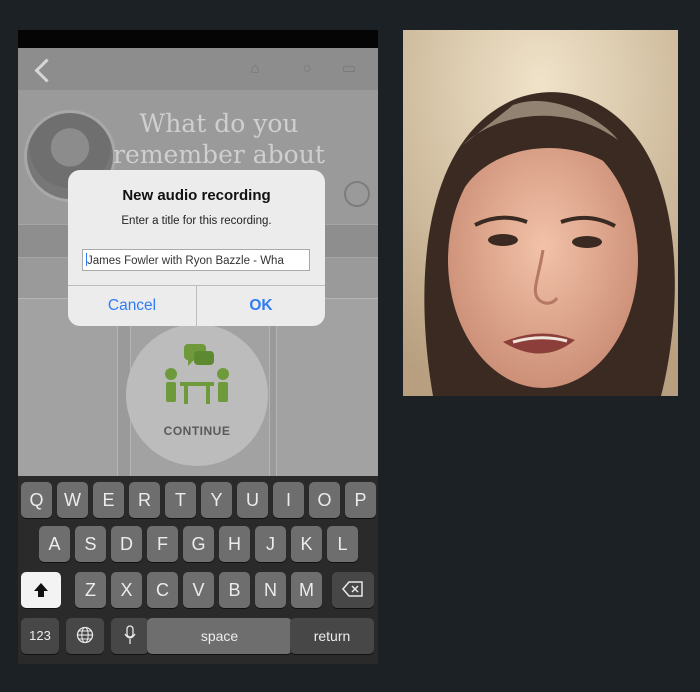 The width and height of the screenshot is (700, 692). Describe the element at coordinates (324, 500) in the screenshot. I see `key-o: O` at that location.